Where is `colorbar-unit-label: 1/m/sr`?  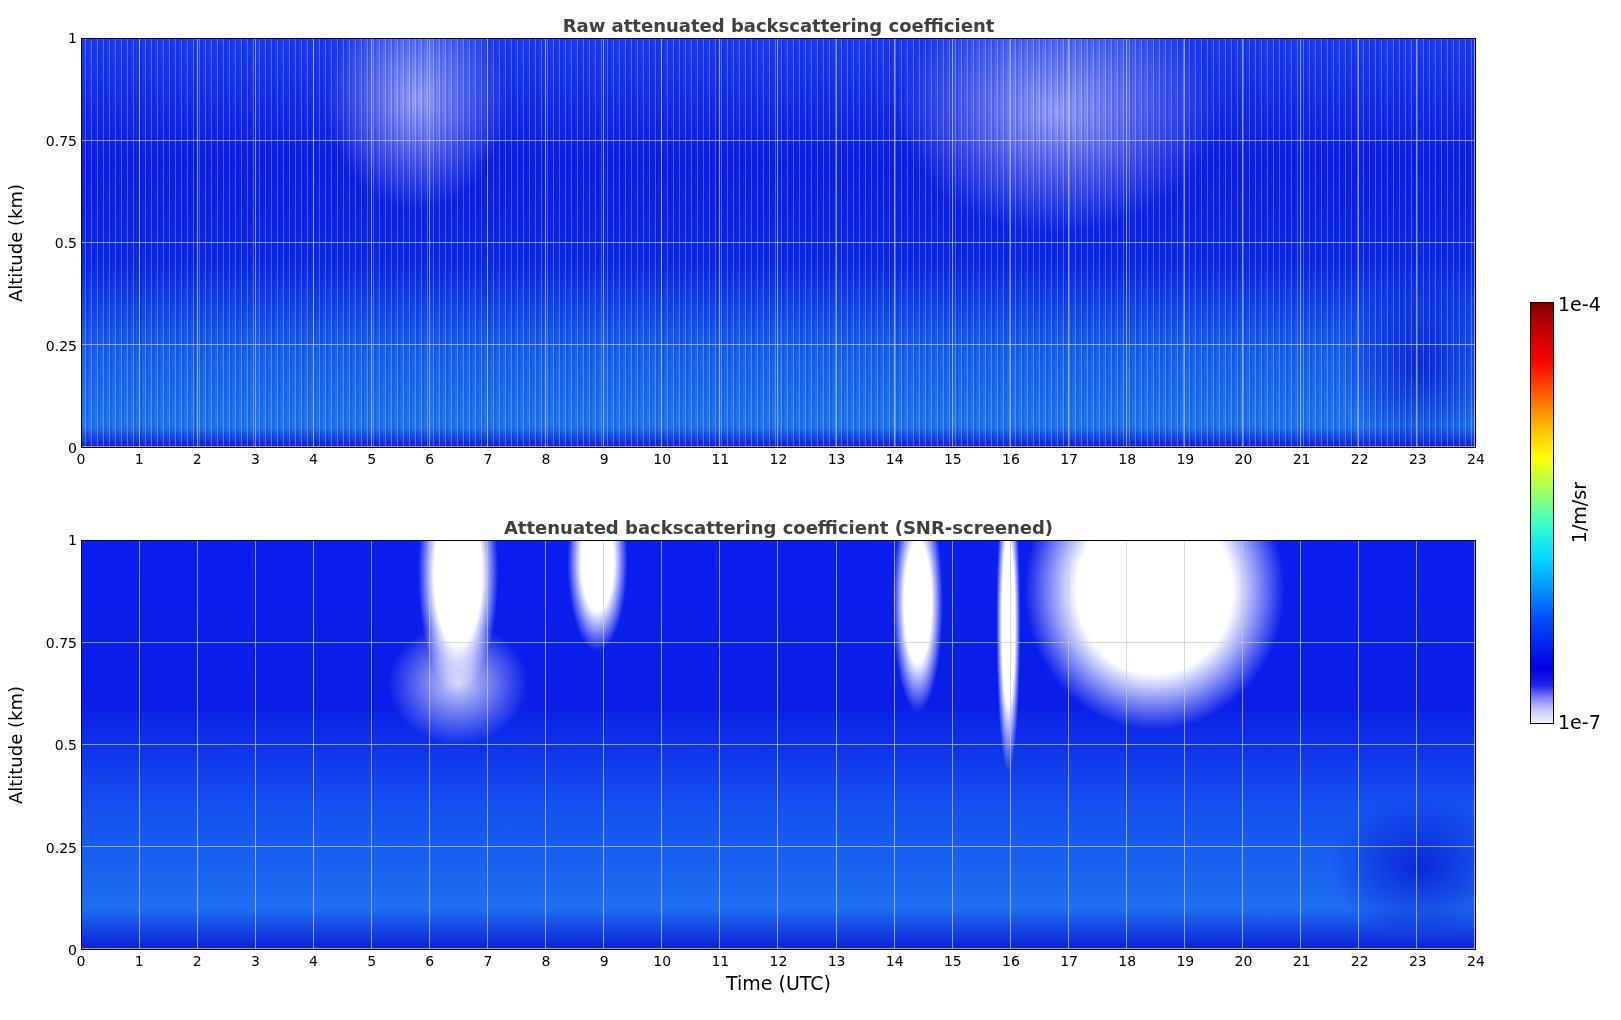 colorbar-unit-label: 1/m/sr is located at coordinates (1579, 513).